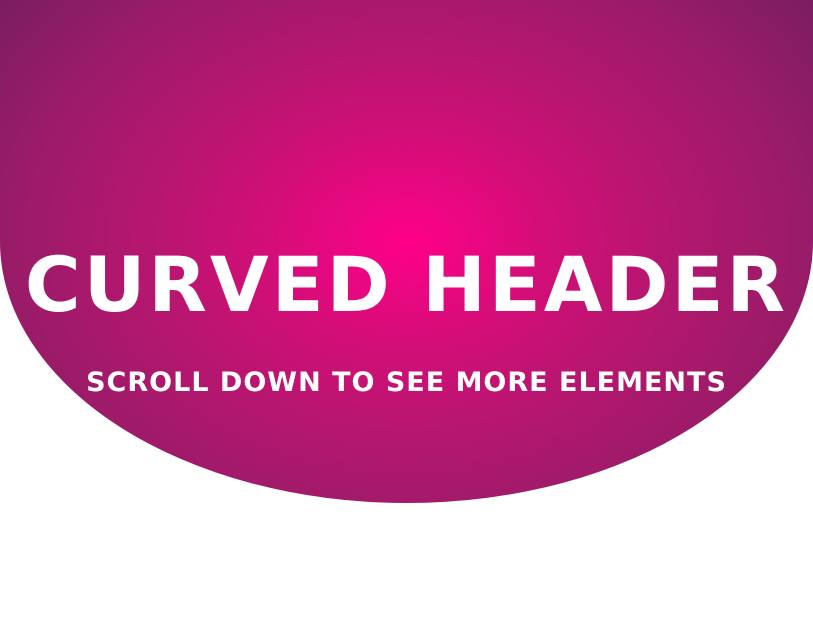 Image resolution: width=813 pixels, height=625 pixels. I want to click on page-title: CURVED HEADER, so click(406, 284).